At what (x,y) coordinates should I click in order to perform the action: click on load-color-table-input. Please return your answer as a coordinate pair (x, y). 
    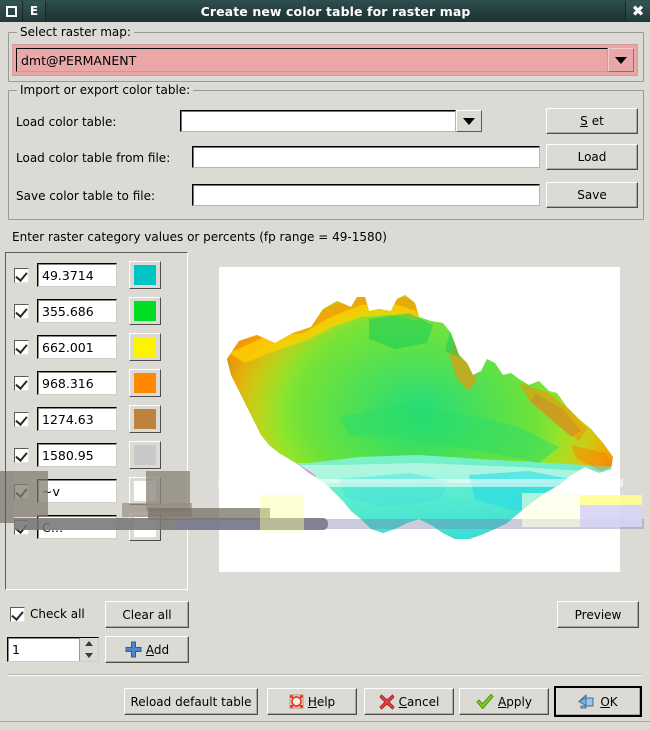
    Looking at the image, I should click on (318, 121).